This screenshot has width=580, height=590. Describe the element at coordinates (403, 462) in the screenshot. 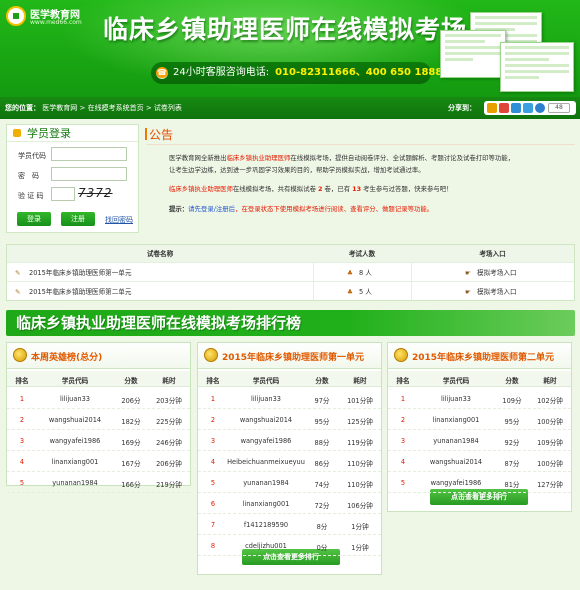

I see `rank-rank: 4` at that location.